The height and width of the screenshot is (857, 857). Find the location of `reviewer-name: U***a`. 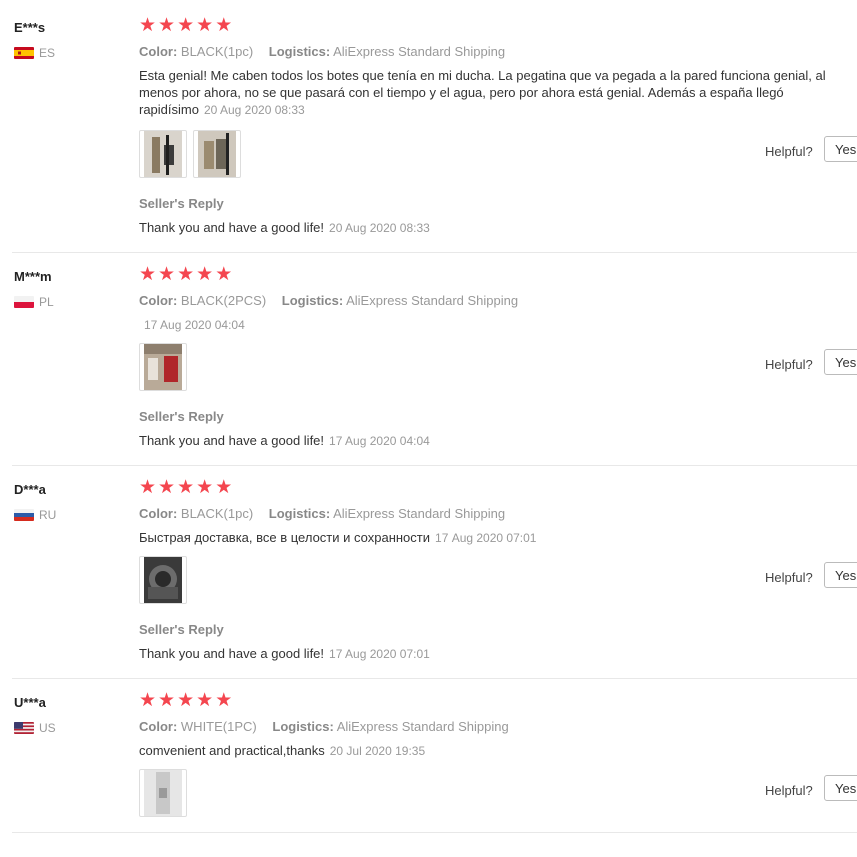

reviewer-name: U***a is located at coordinates (30, 702).